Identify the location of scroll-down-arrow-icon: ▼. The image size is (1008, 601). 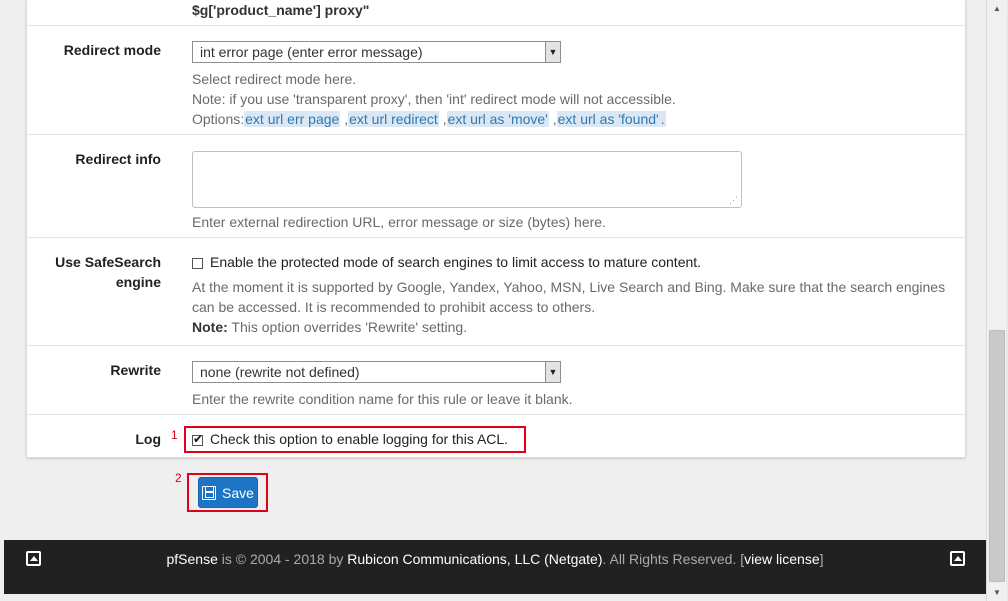
(997, 592).